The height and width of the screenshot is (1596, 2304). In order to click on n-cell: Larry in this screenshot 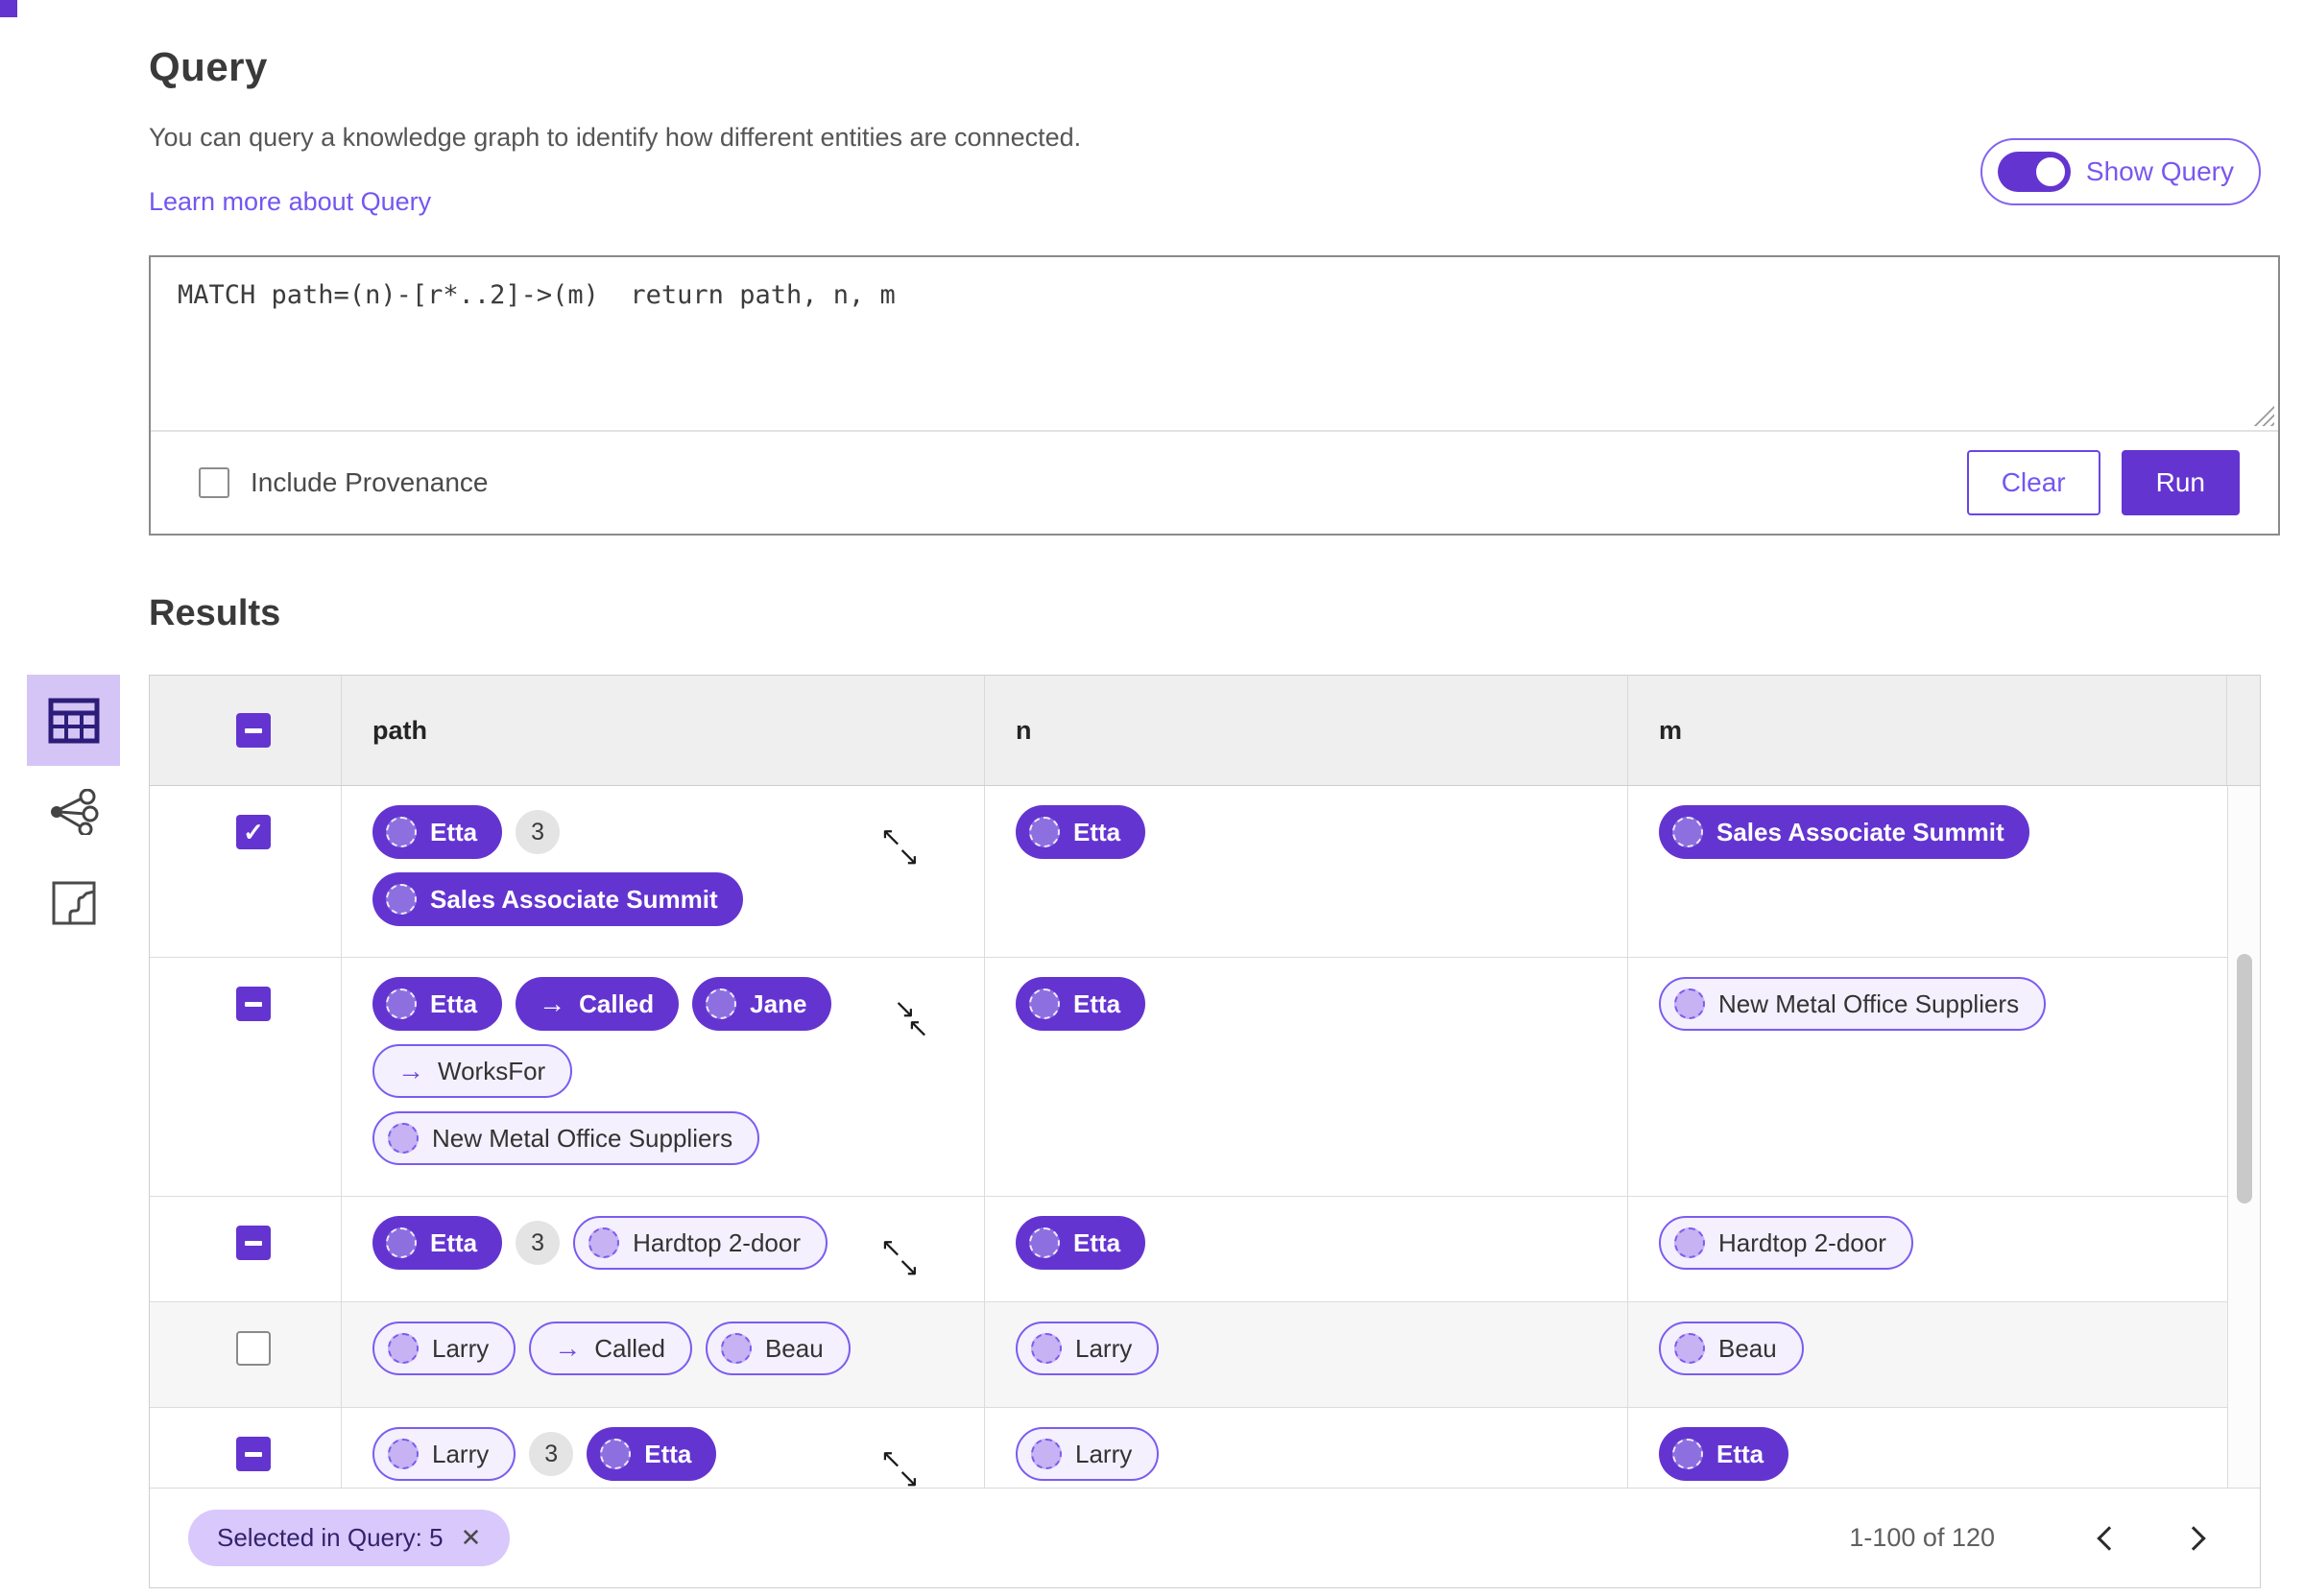, I will do `click(1306, 1354)`.